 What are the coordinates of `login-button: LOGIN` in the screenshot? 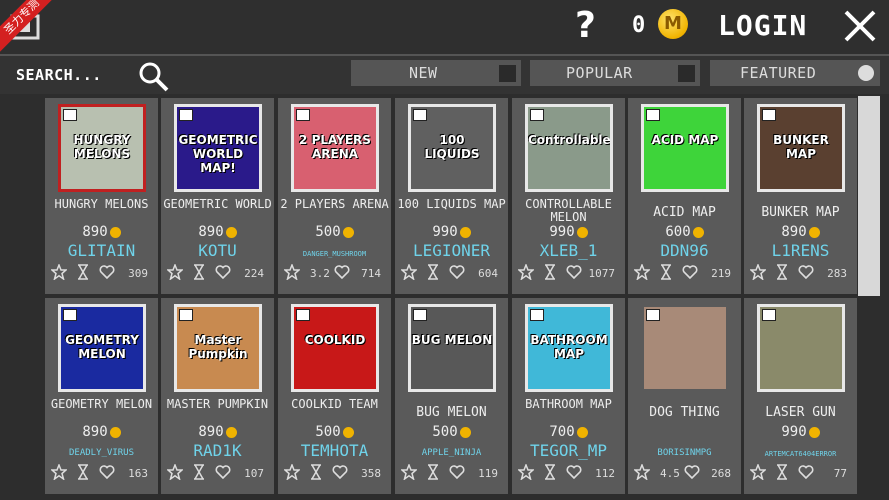 It's located at (762, 25).